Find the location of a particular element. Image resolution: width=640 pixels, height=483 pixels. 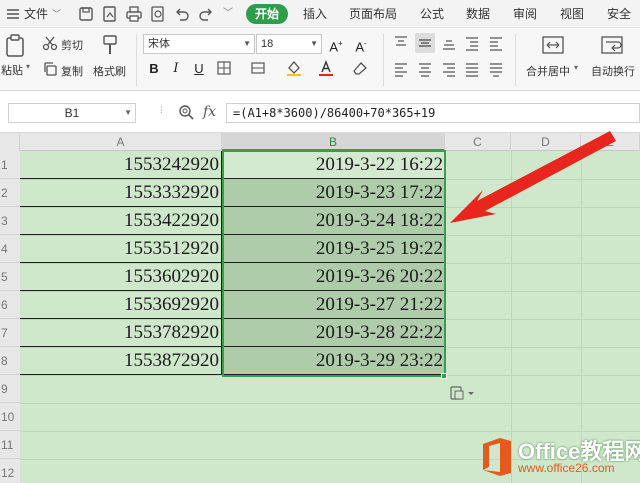

row-header: 3 is located at coordinates (10, 221).